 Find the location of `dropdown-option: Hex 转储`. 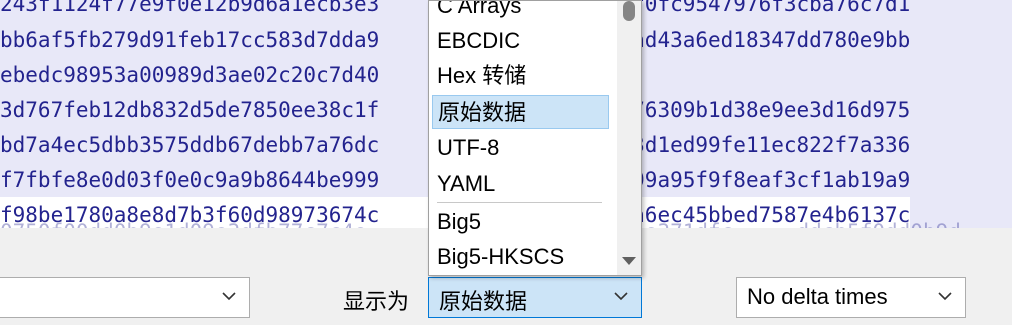

dropdown-option: Hex 转储 is located at coordinates (520, 76).